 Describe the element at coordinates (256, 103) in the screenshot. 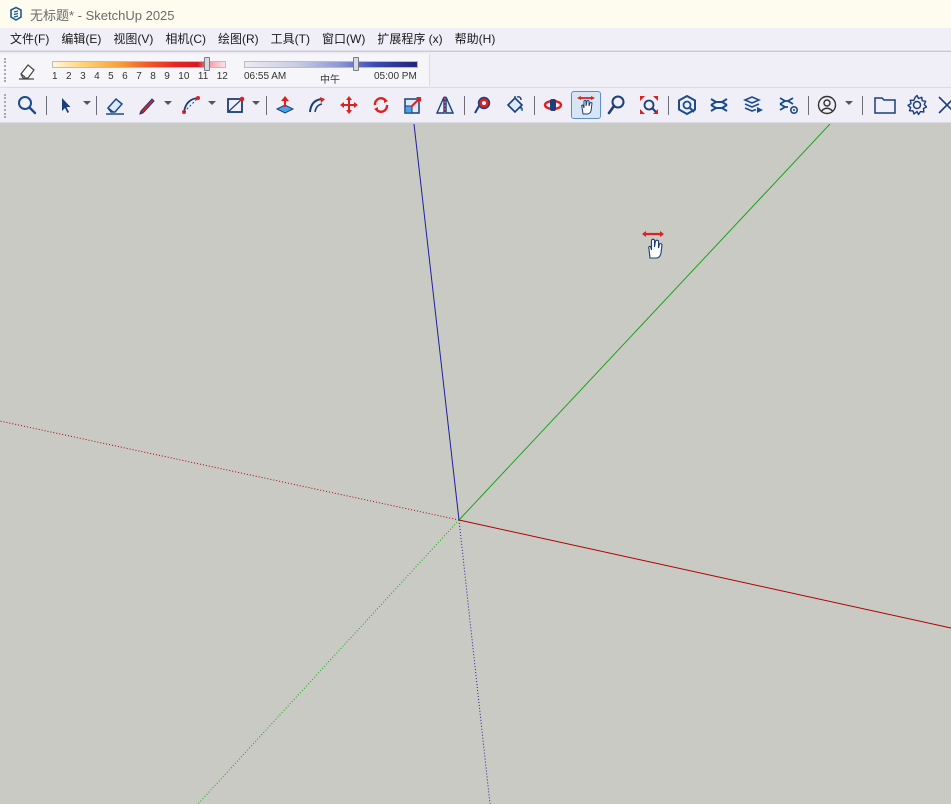

I see `rectangle-dropdown` at that location.